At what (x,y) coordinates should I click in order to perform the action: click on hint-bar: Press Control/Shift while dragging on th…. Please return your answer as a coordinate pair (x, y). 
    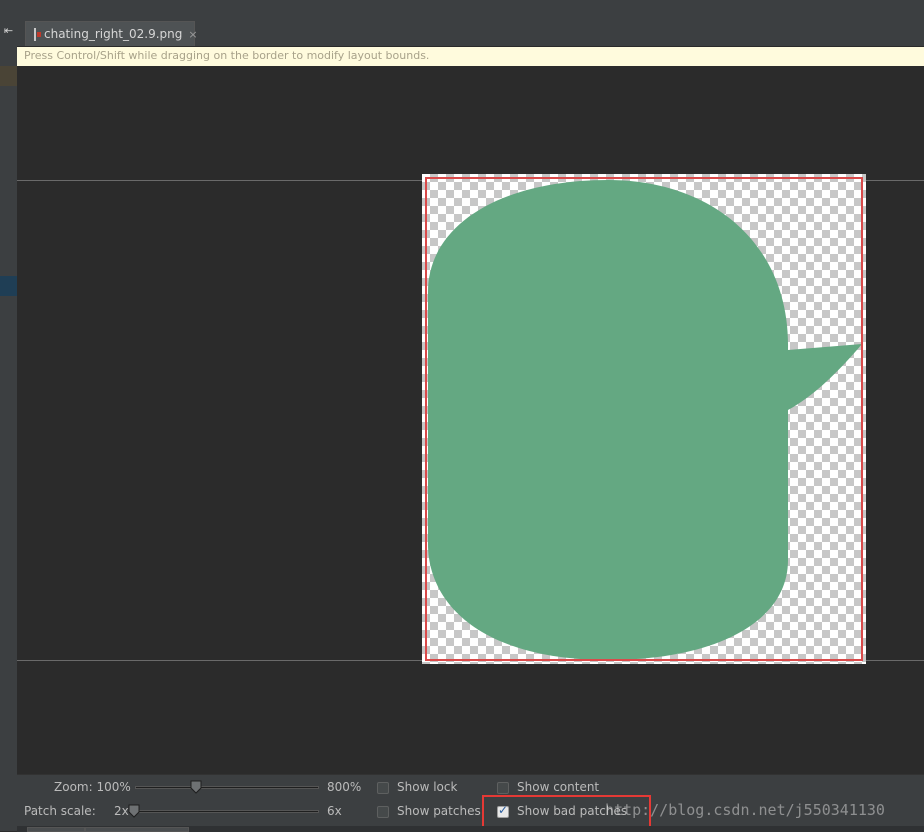
    Looking at the image, I should click on (470, 57).